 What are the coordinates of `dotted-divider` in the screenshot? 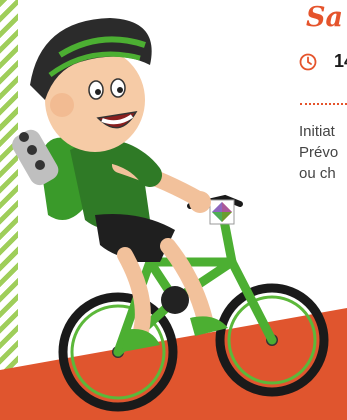 It's located at (323, 104).